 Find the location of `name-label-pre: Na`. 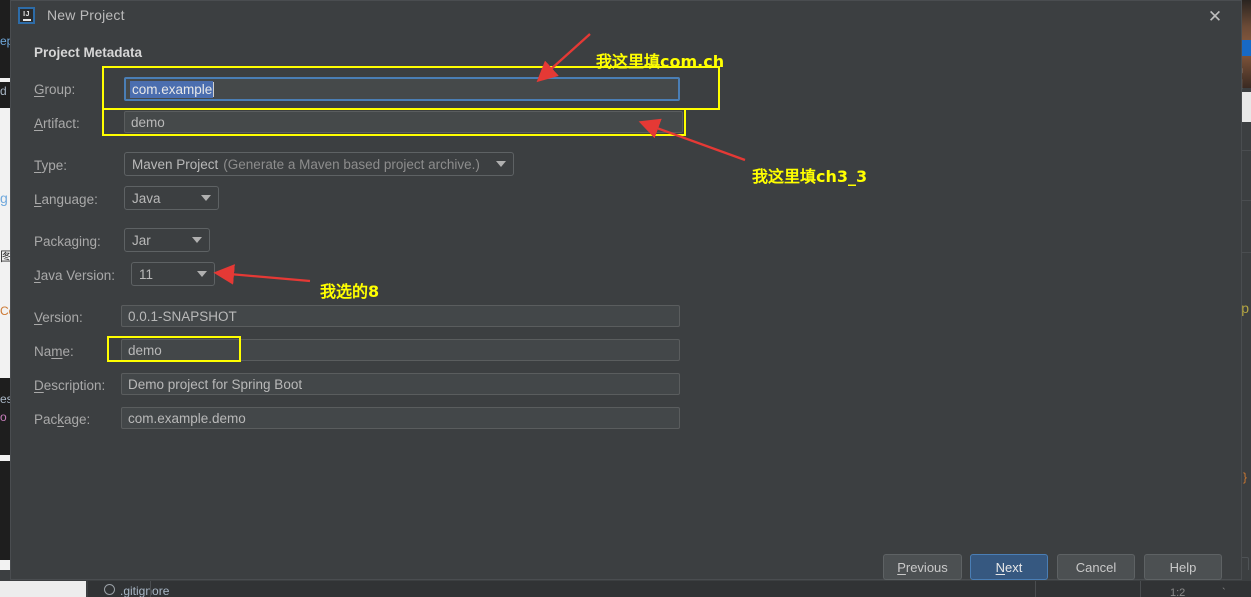

name-label-pre: Na is located at coordinates (43, 351).